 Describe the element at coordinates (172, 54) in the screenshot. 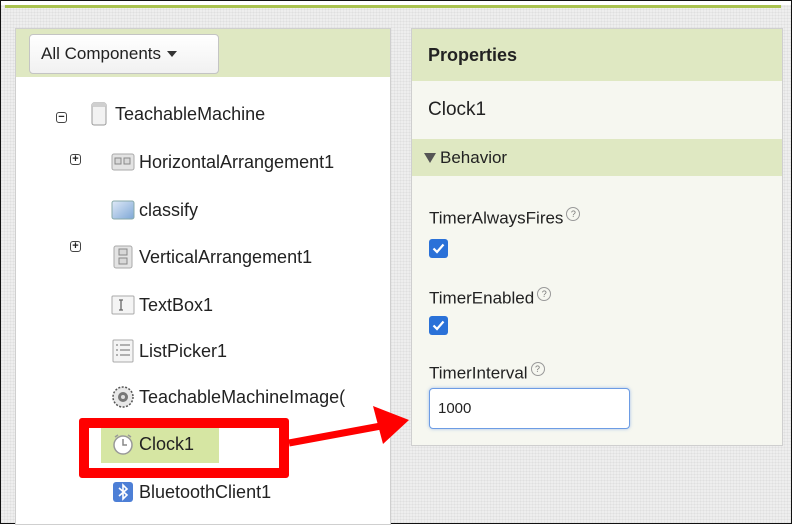

I see `caret-down-icon` at that location.